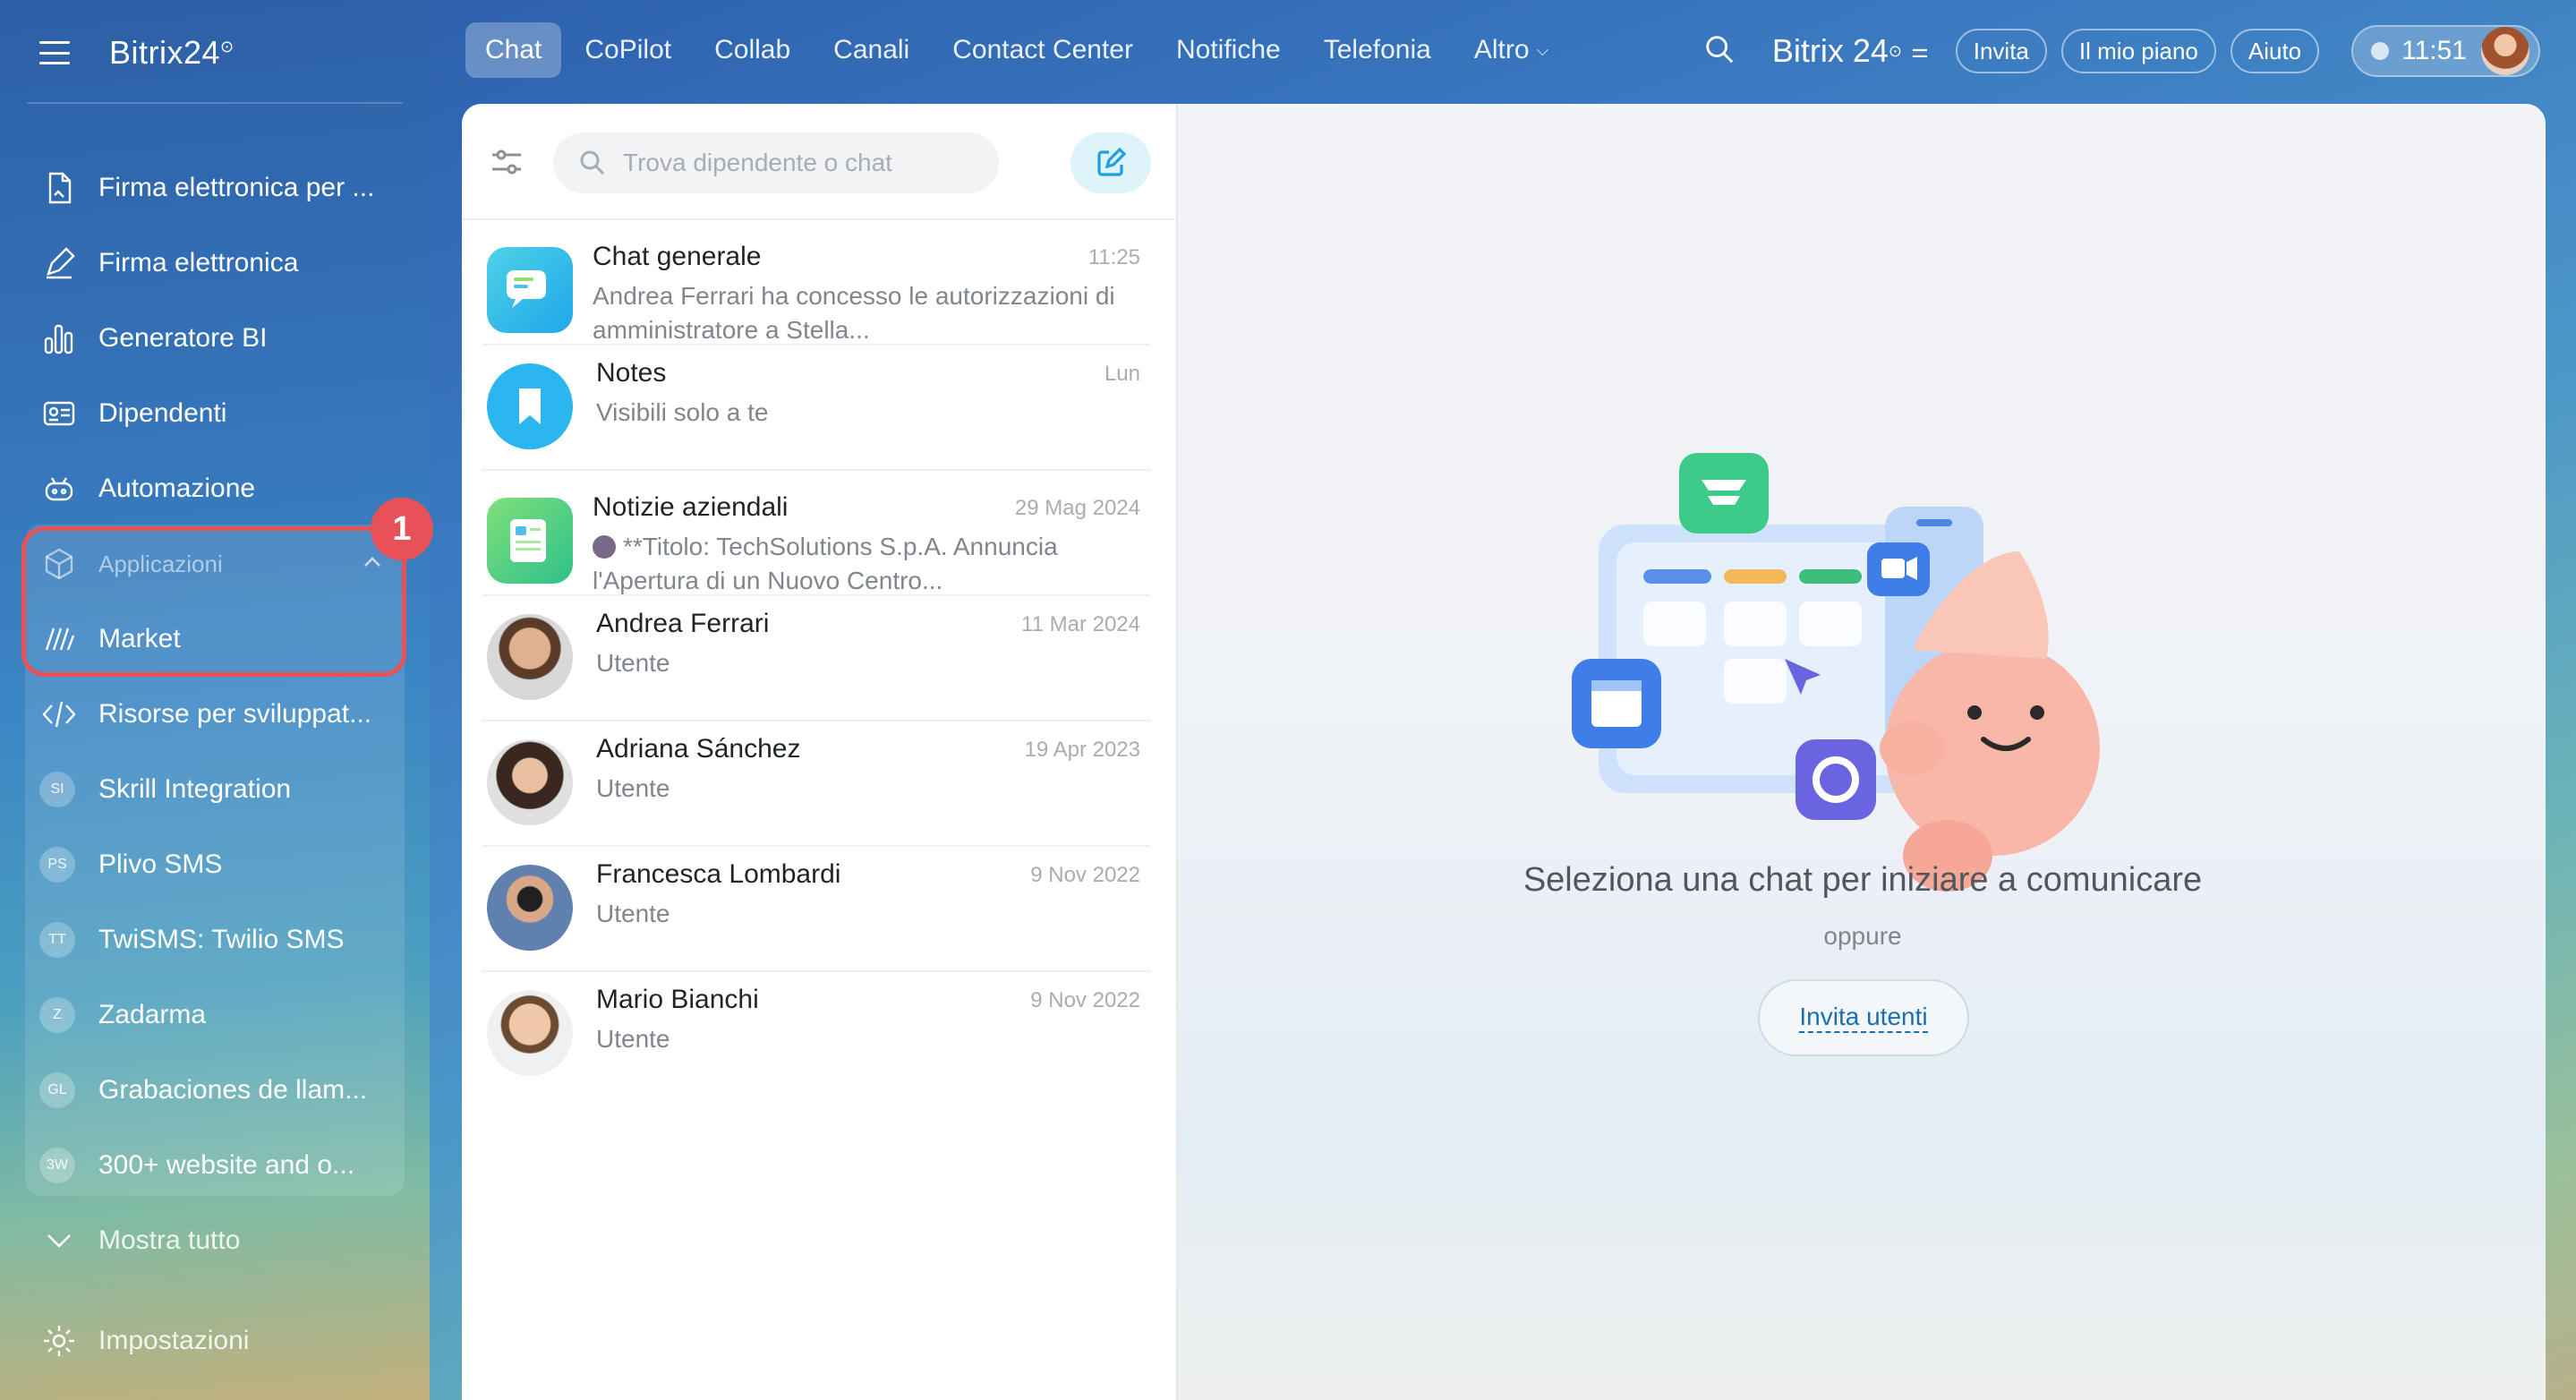 The width and height of the screenshot is (2576, 1400). I want to click on sidebar-item-label: Skrill Integration, so click(195, 789).